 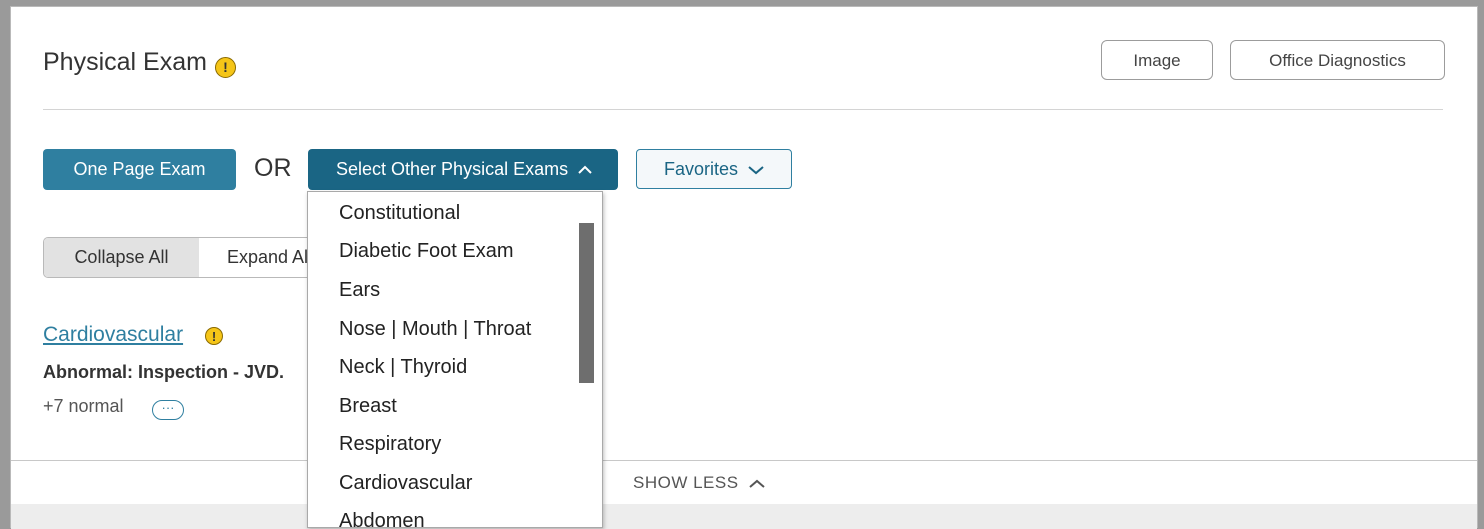 What do you see at coordinates (382, 518) in the screenshot?
I see `menu-item-abdomen: Abdomen` at bounding box center [382, 518].